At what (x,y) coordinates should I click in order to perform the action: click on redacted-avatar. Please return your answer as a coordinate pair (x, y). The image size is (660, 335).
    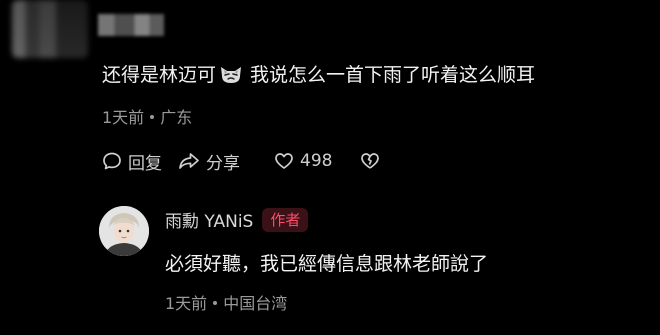
    Looking at the image, I should click on (50, 29).